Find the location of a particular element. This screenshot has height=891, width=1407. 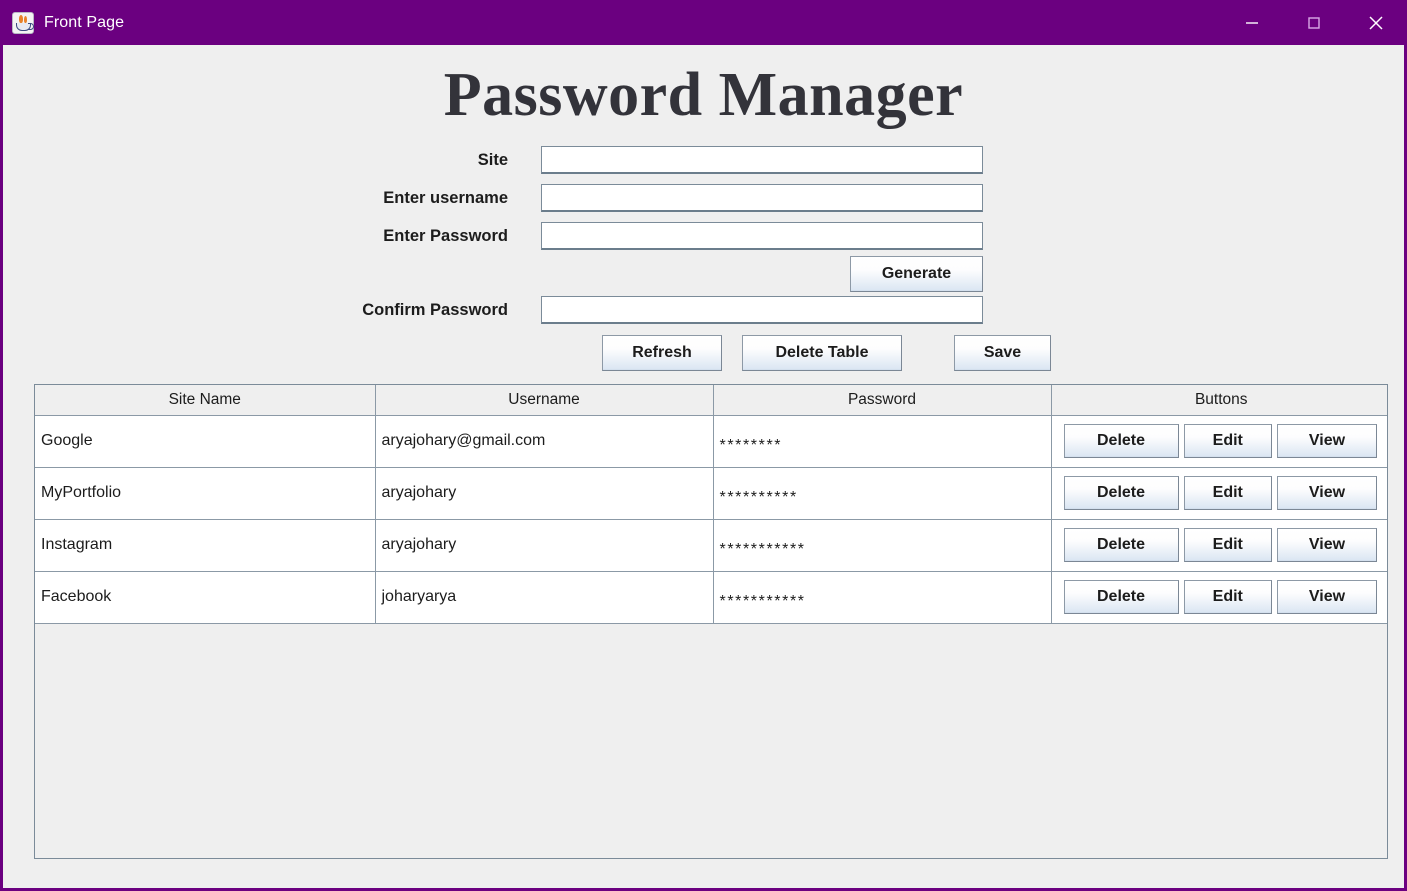

confirm-password-label: Confirm Password is located at coordinates (435, 309).